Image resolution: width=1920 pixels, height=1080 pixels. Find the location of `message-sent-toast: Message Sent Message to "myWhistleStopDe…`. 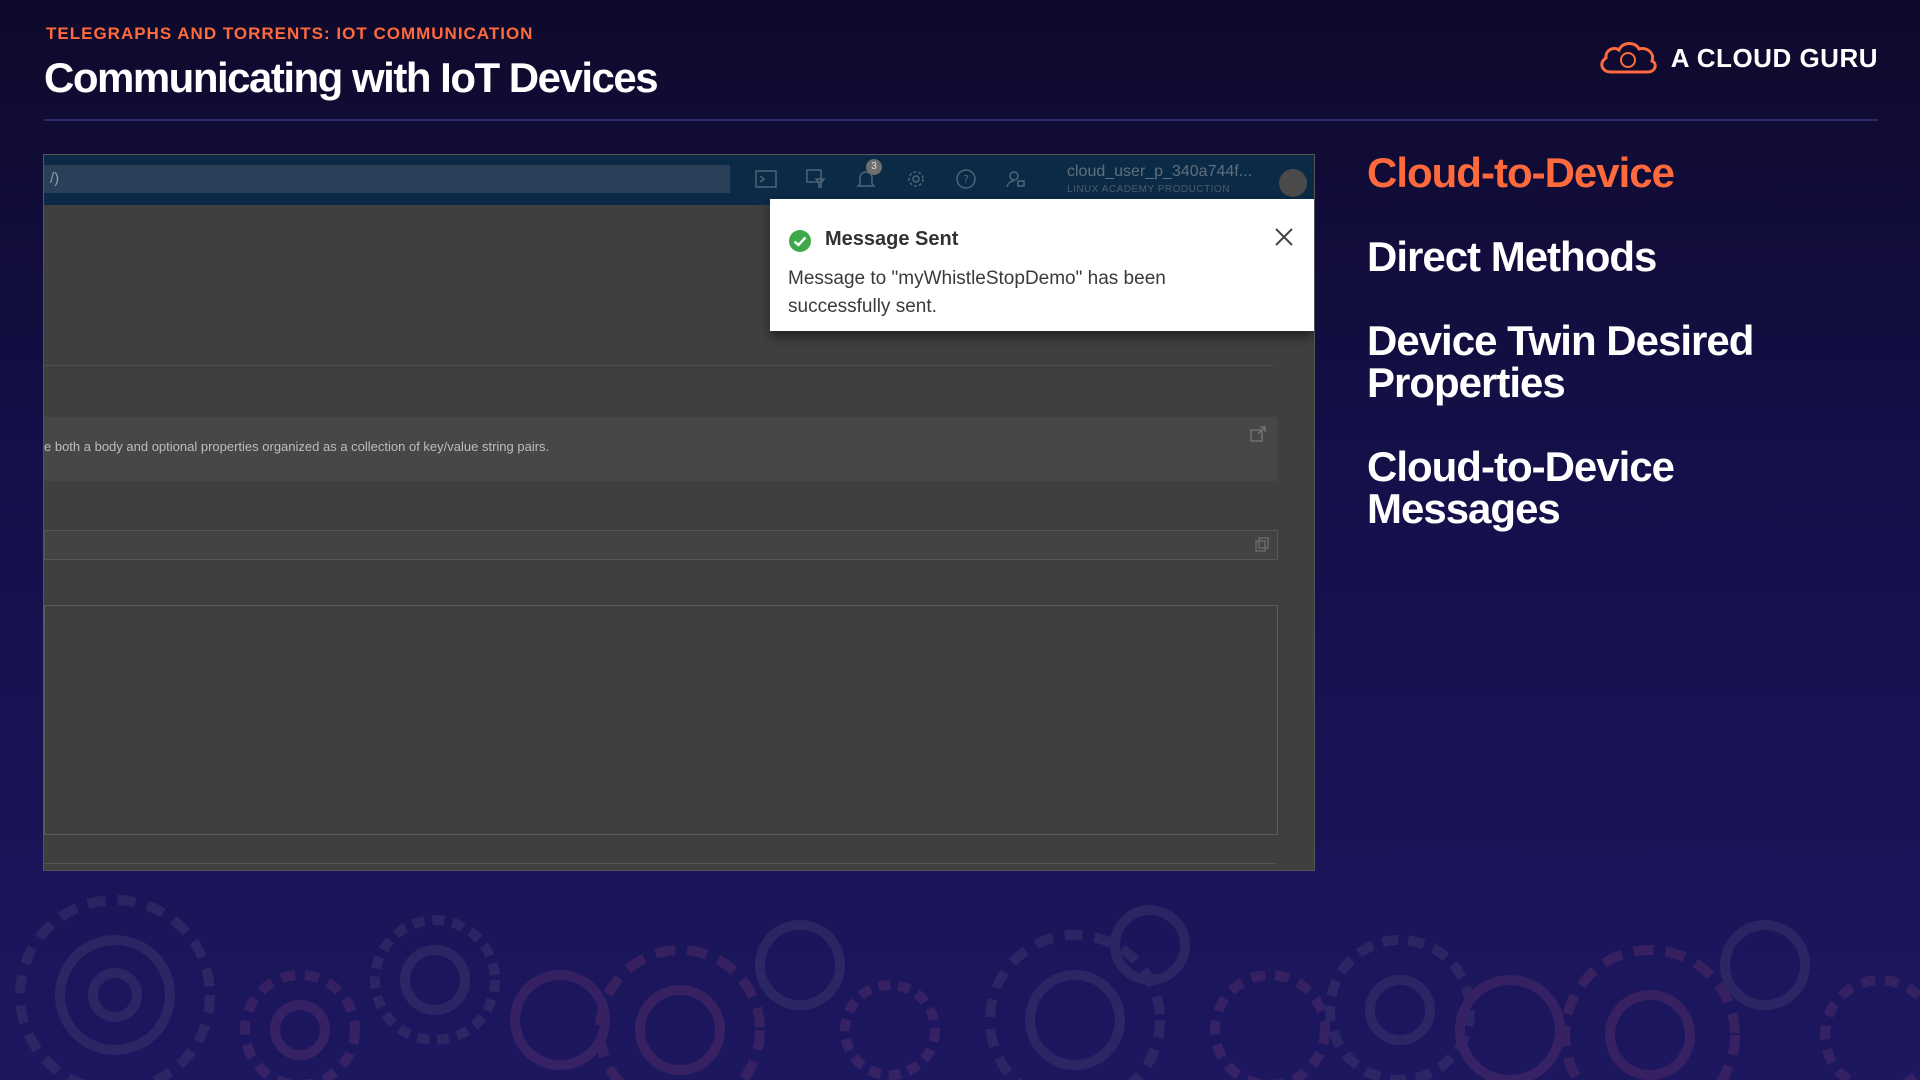

message-sent-toast: Message Sent Message to "myWhistleStopDe… is located at coordinates (1042, 265).